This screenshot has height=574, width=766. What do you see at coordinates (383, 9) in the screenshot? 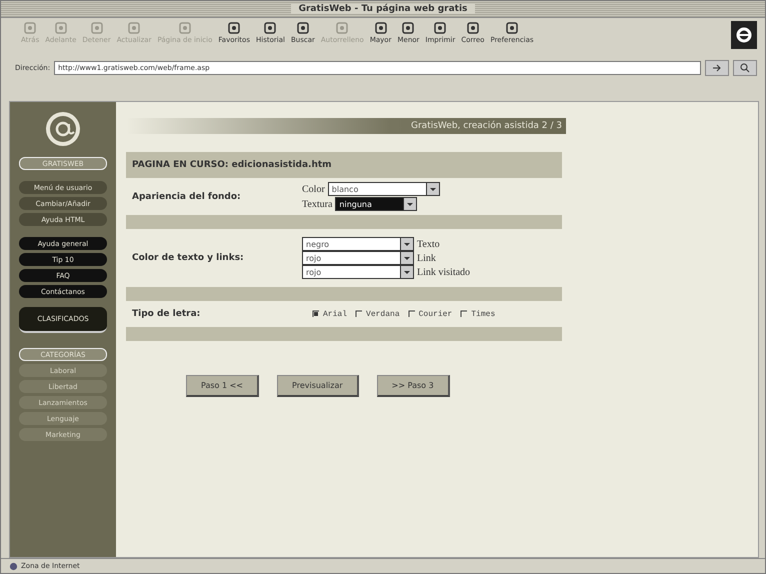
I see `window-title: GratisWeb - Tu página web gratis` at bounding box center [383, 9].